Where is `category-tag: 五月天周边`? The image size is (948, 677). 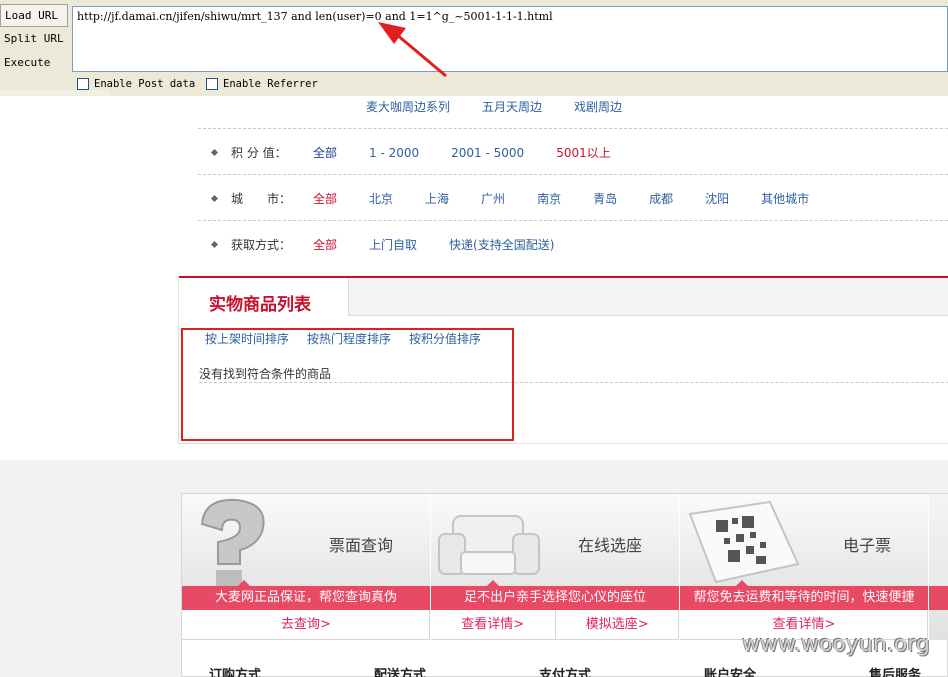
category-tag: 五月天周边 is located at coordinates (512, 106).